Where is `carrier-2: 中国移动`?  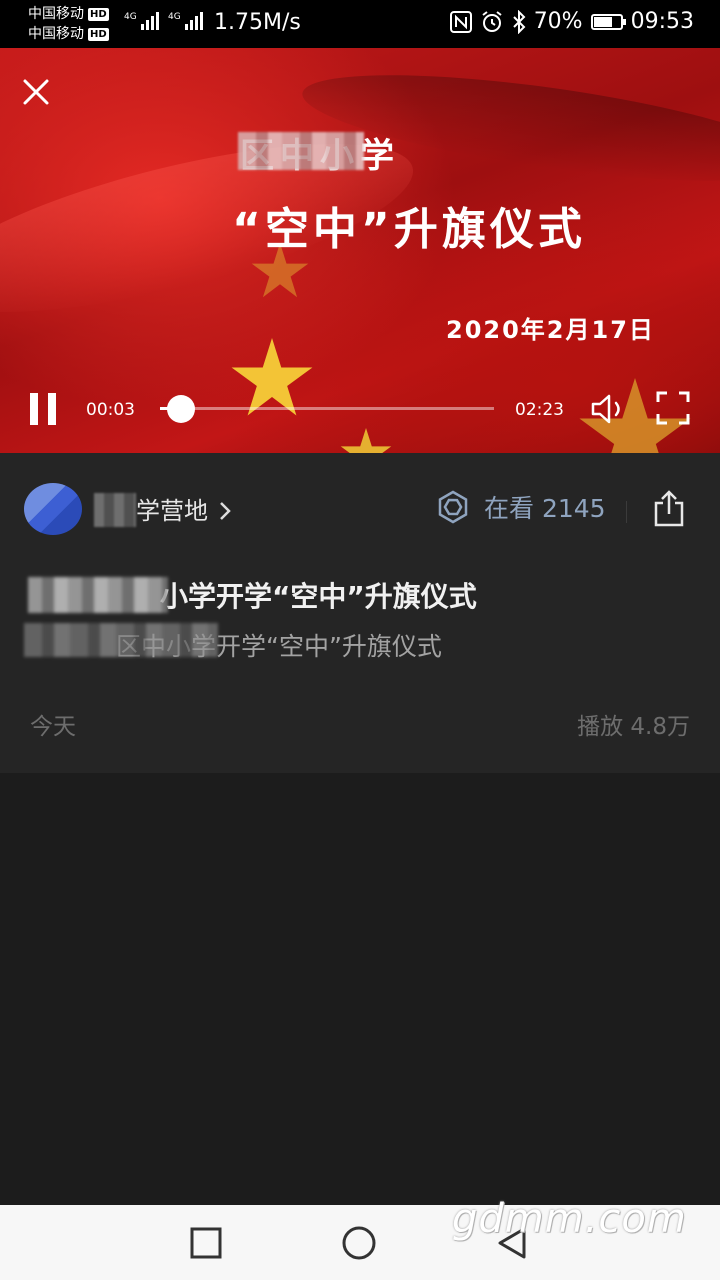 carrier-2: 中国移动 is located at coordinates (56, 34).